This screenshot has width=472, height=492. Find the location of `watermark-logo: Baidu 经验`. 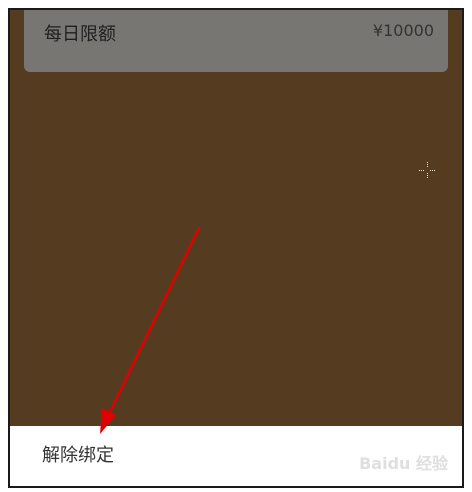

watermark-logo: Baidu 经验 is located at coordinates (403, 463).